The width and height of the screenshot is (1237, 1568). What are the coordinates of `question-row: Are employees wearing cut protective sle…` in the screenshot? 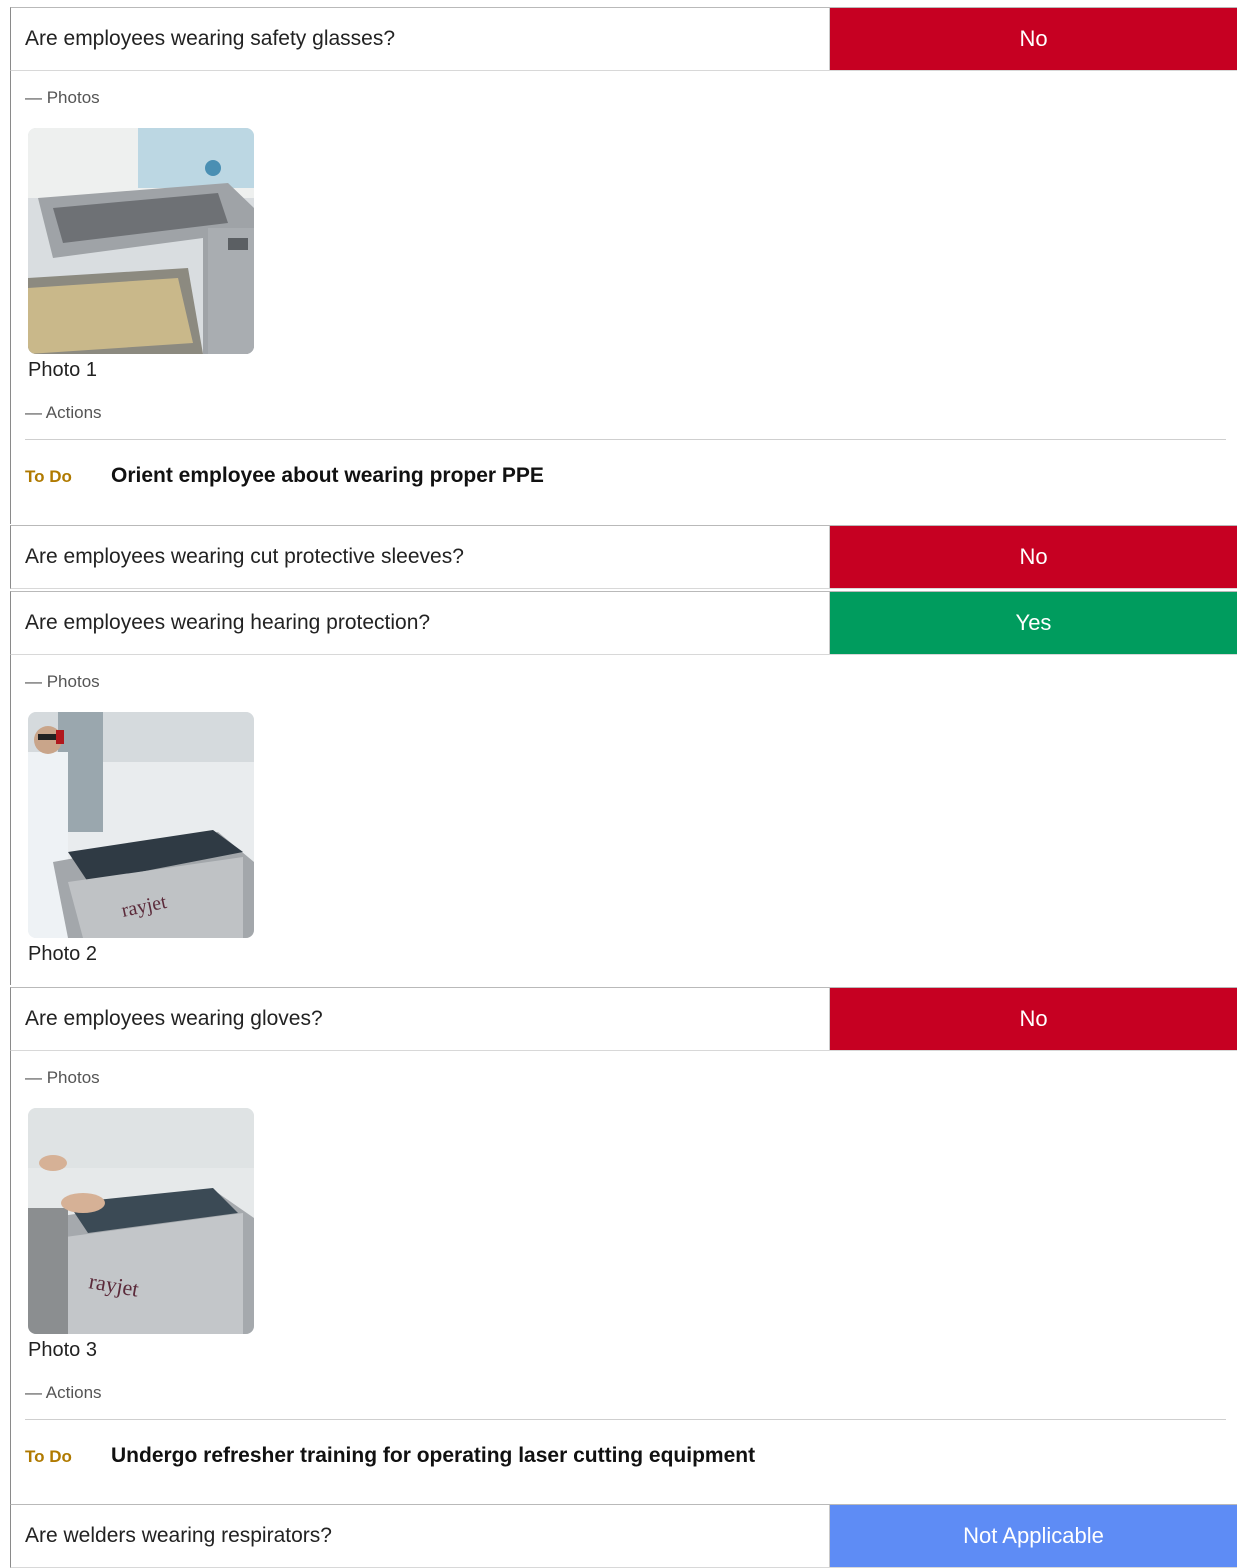 It's located at (623, 557).